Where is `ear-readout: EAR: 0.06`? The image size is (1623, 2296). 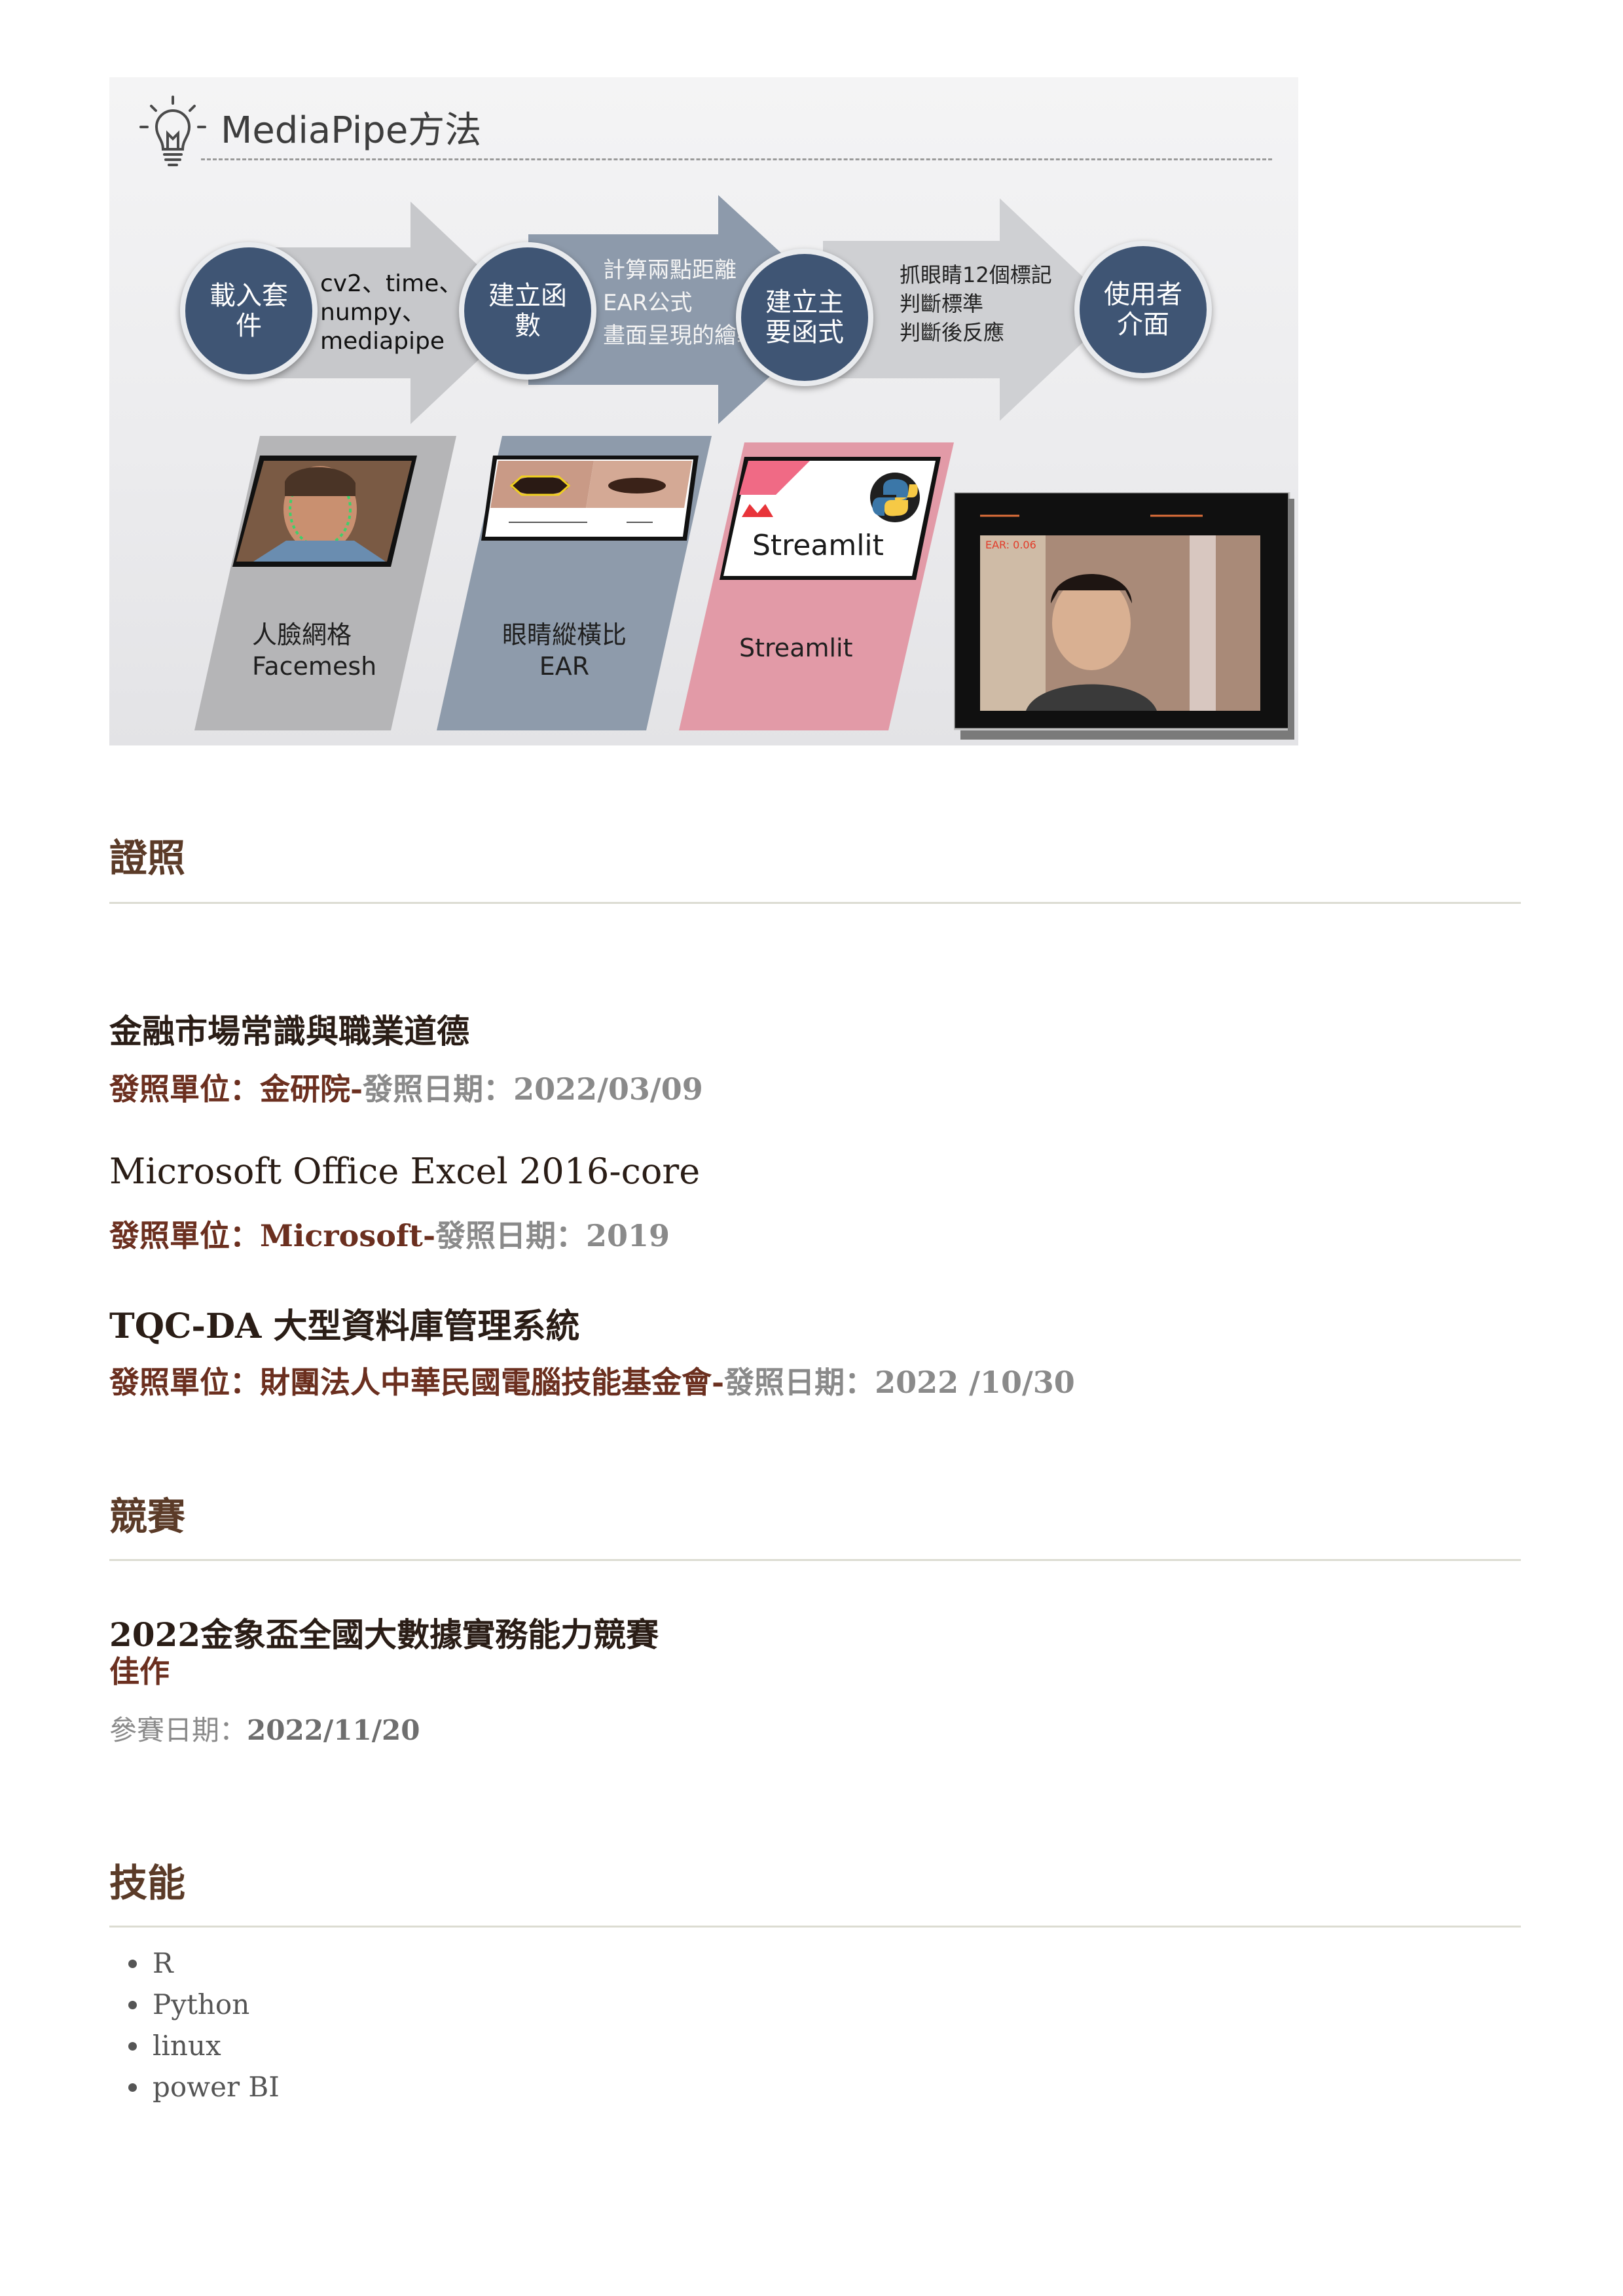 ear-readout: EAR: 0.06 is located at coordinates (1010, 545).